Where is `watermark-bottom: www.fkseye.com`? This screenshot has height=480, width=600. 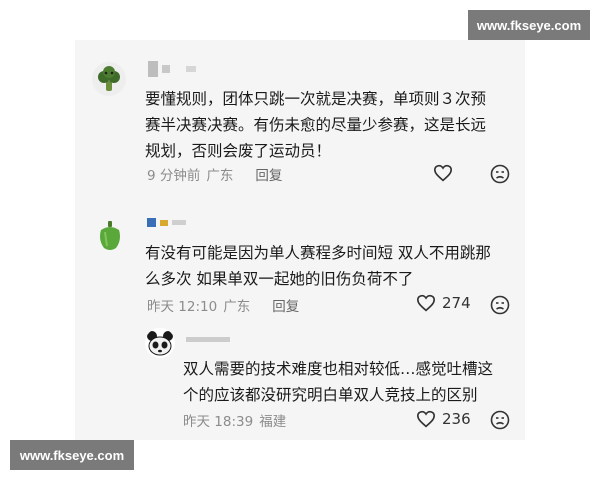 watermark-bottom: www.fkseye.com is located at coordinates (72, 455).